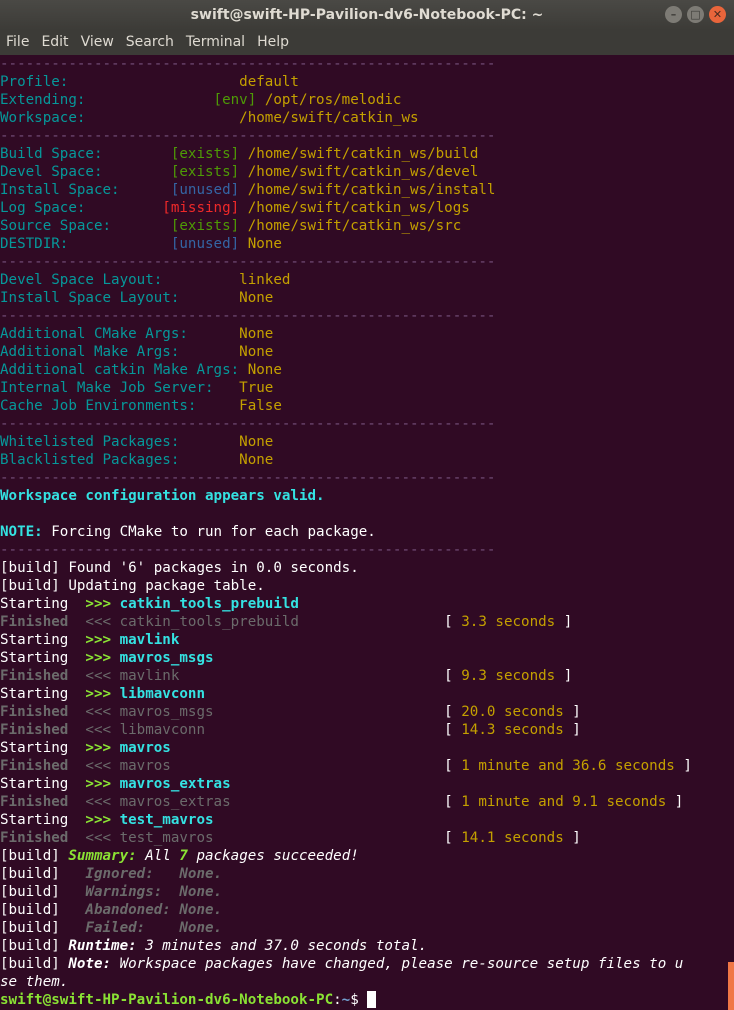  Describe the element at coordinates (372, 999) in the screenshot. I see `text-cursor` at that location.